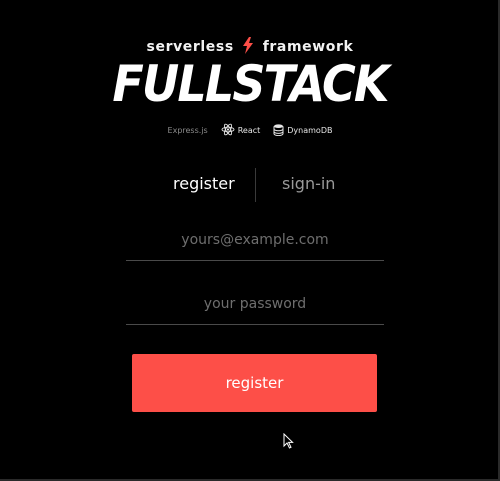 This screenshot has width=500, height=481. What do you see at coordinates (310, 130) in the screenshot?
I see `tech-dynamodb-label: DynamoDB` at bounding box center [310, 130].